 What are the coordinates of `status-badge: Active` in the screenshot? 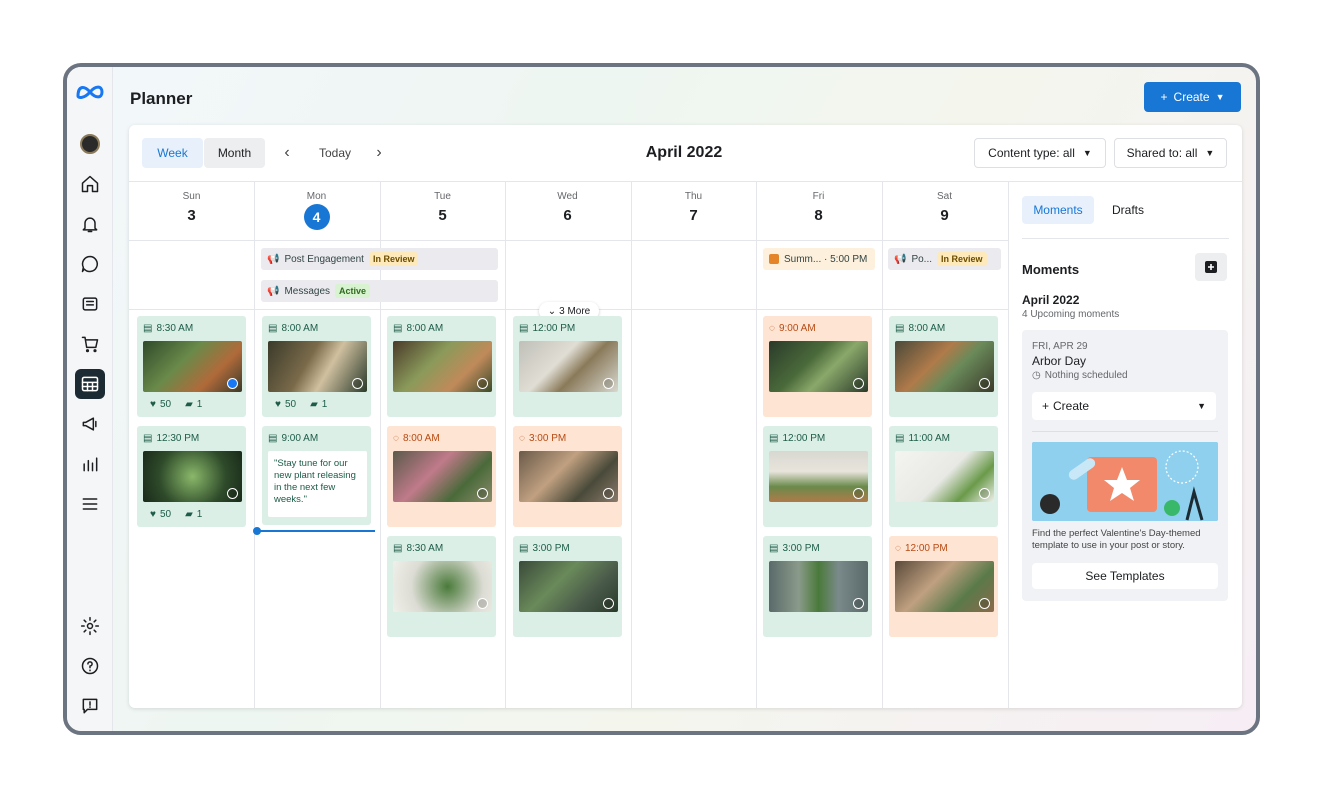 It's located at (353, 291).